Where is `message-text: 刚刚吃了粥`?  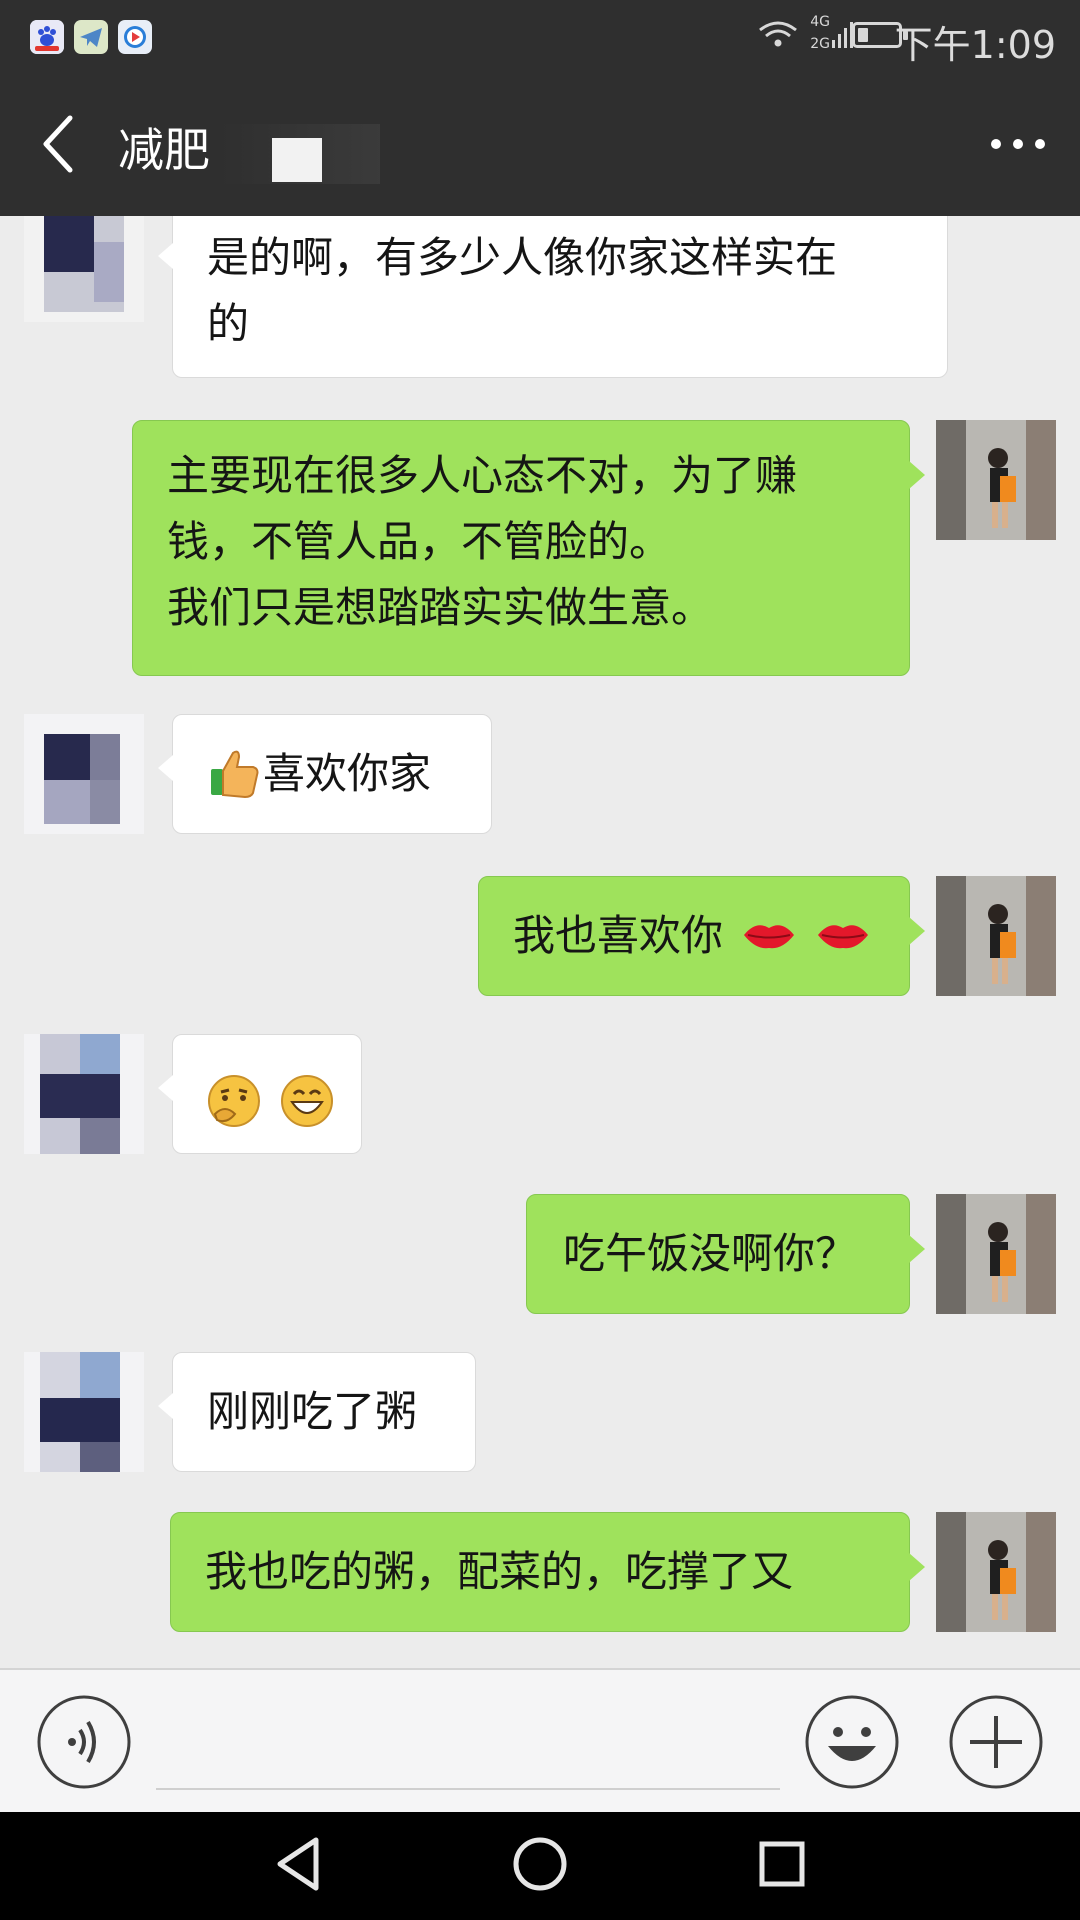
message-text: 刚刚吃了粥 is located at coordinates (312, 1411).